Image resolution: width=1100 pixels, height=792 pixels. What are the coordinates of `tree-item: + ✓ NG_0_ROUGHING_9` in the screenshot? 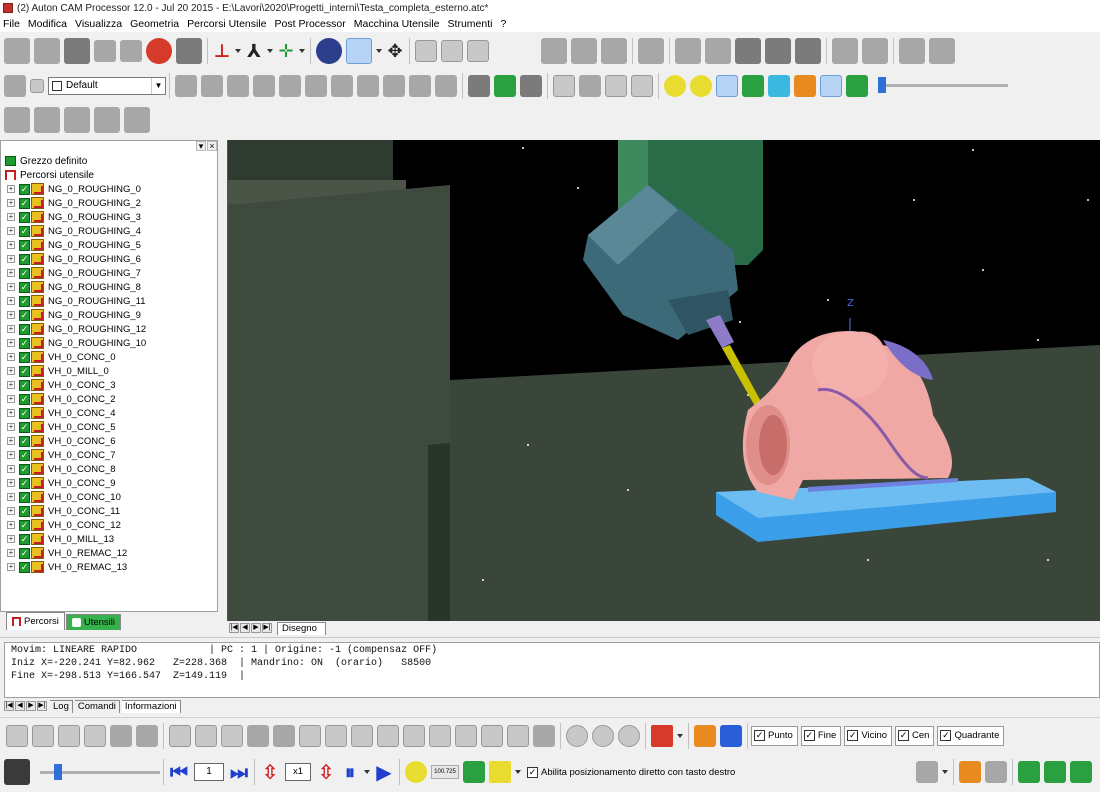 It's located at (74, 315).